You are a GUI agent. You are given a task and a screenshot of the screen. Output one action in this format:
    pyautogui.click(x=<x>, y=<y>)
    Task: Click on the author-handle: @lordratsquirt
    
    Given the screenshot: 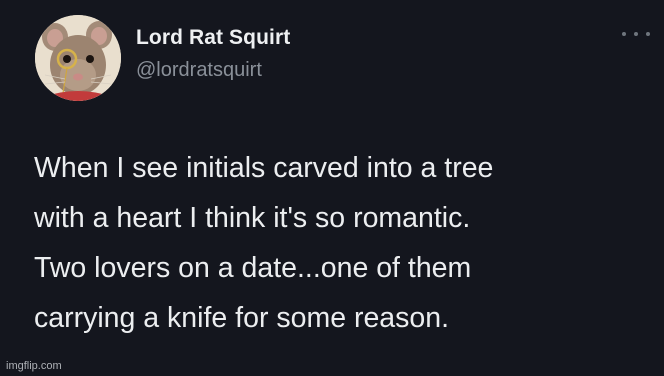 What is the action you would take?
    pyautogui.click(x=199, y=70)
    